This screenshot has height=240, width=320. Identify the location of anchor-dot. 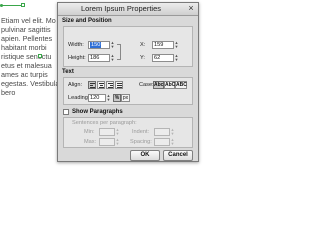
(1, 5).